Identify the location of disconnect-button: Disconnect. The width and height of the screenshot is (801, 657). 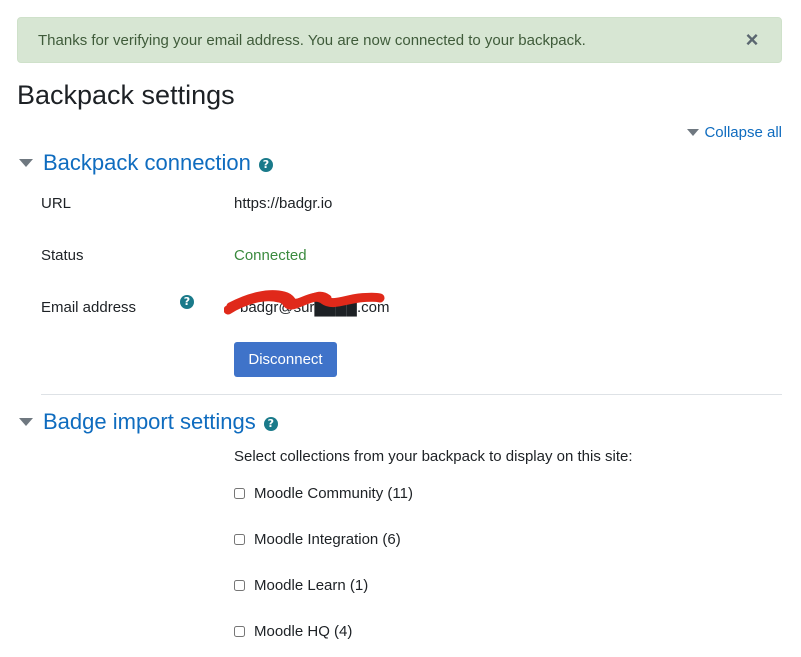
(285, 359).